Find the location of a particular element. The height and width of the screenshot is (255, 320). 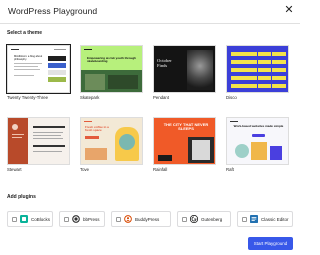

plugin-classic-editor: Classic Editor is located at coordinates (265, 219).